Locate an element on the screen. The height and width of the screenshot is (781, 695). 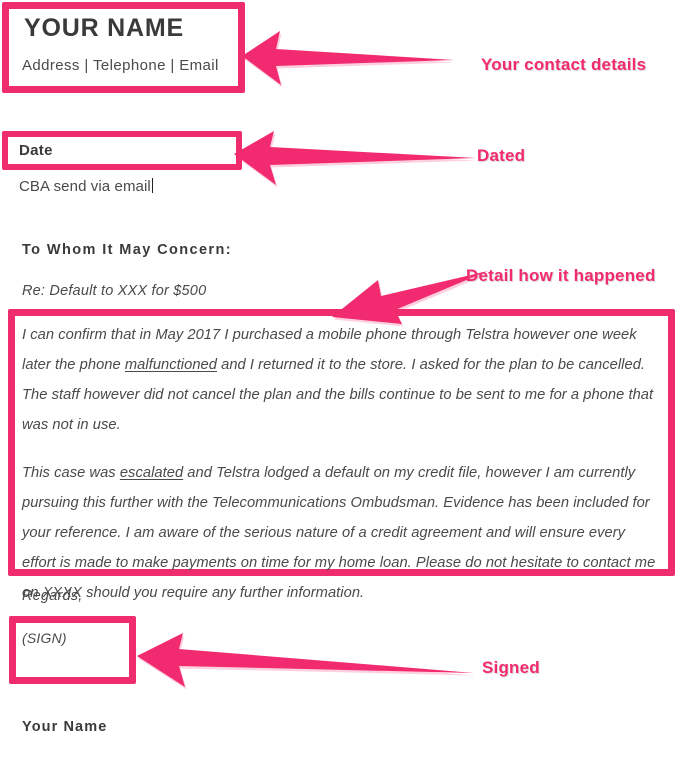
annotation-label-detail: Detail how it happened is located at coordinates (561, 275).